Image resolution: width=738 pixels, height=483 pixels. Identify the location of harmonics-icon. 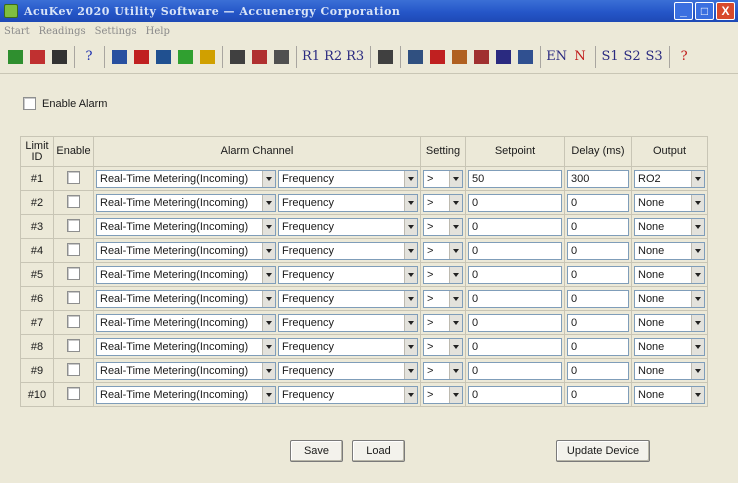
(437, 57).